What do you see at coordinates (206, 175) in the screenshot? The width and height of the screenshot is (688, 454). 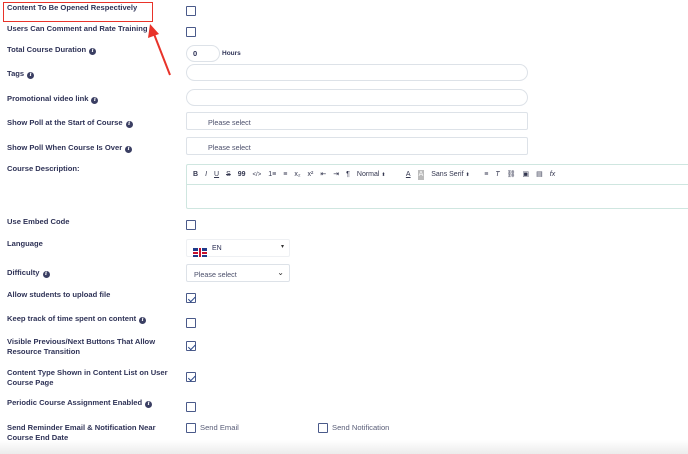 I see `italic-button: I` at bounding box center [206, 175].